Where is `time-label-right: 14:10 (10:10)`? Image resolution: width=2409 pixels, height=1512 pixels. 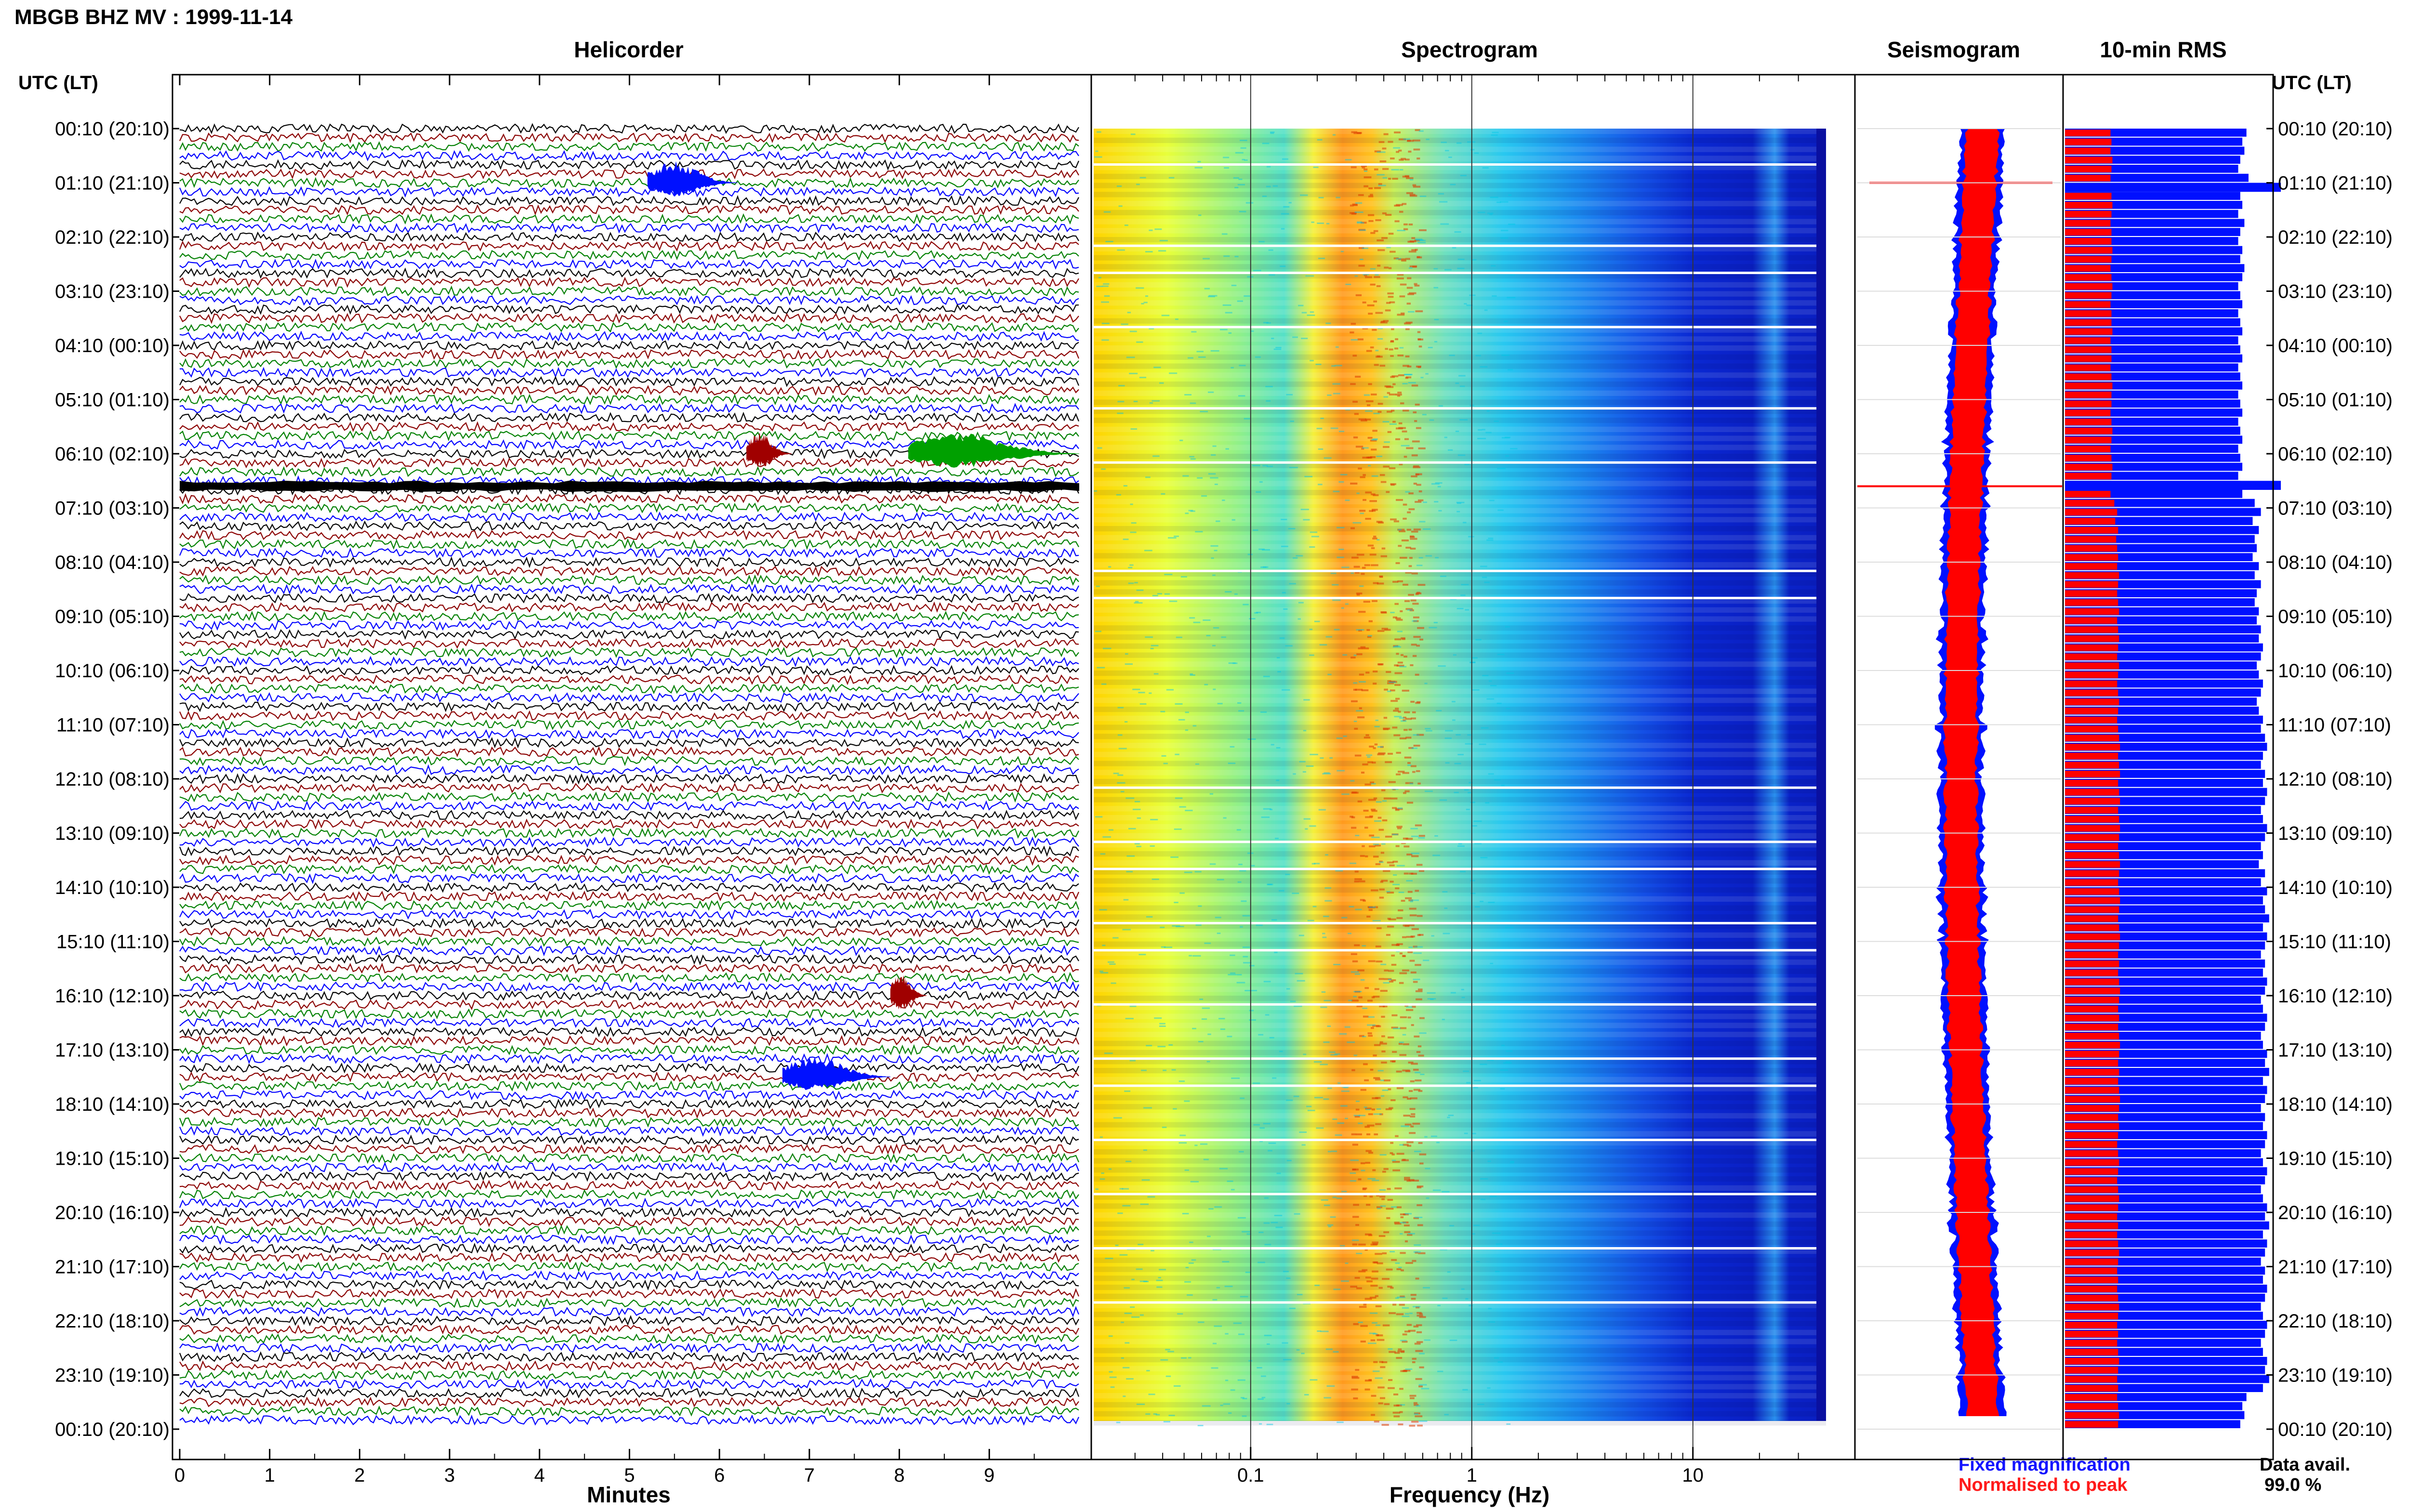 time-label-right: 14:10 (10:10) is located at coordinates (2335, 887).